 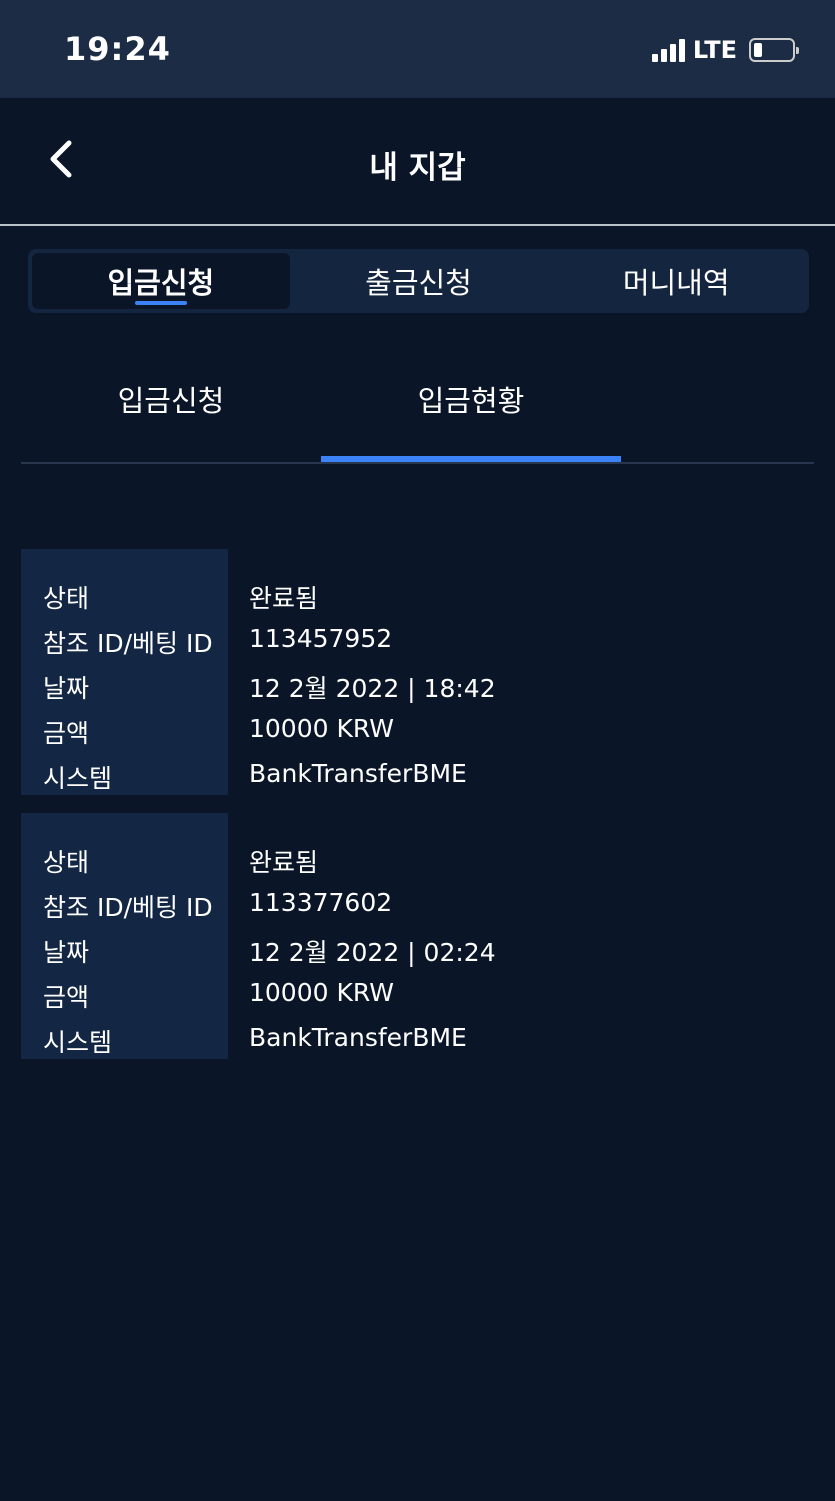 What do you see at coordinates (321, 638) in the screenshot?
I see `row-value: 113457952` at bounding box center [321, 638].